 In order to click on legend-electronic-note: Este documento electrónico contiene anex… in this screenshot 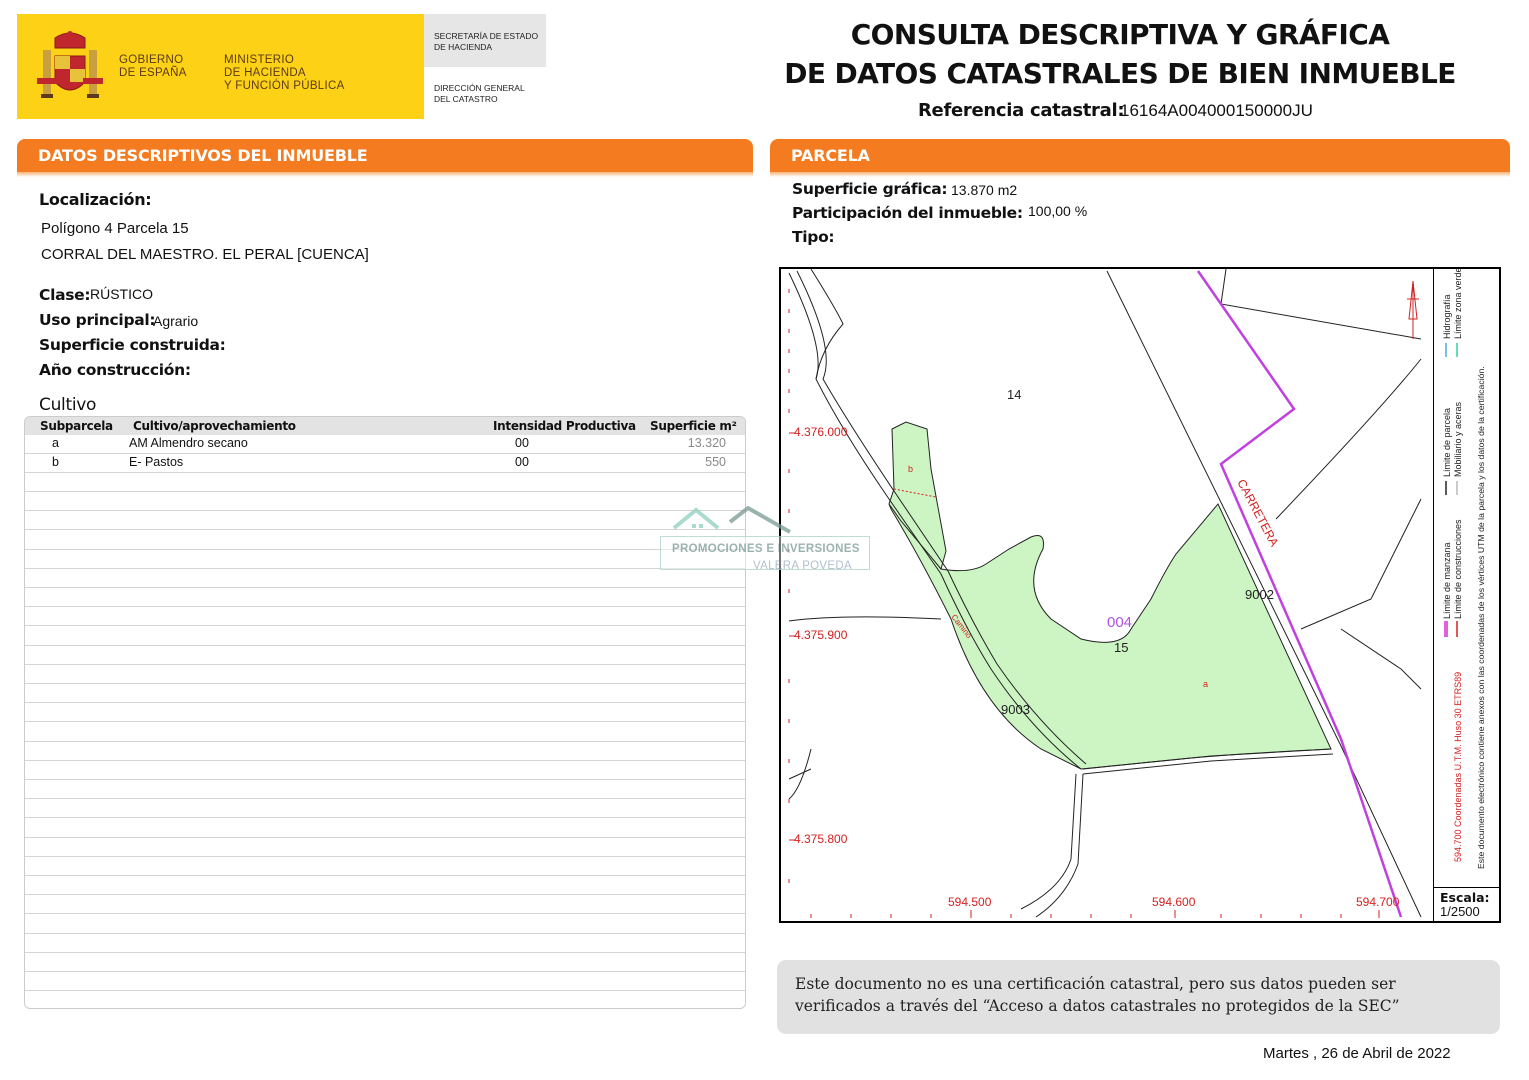, I will do `click(1481, 617)`.